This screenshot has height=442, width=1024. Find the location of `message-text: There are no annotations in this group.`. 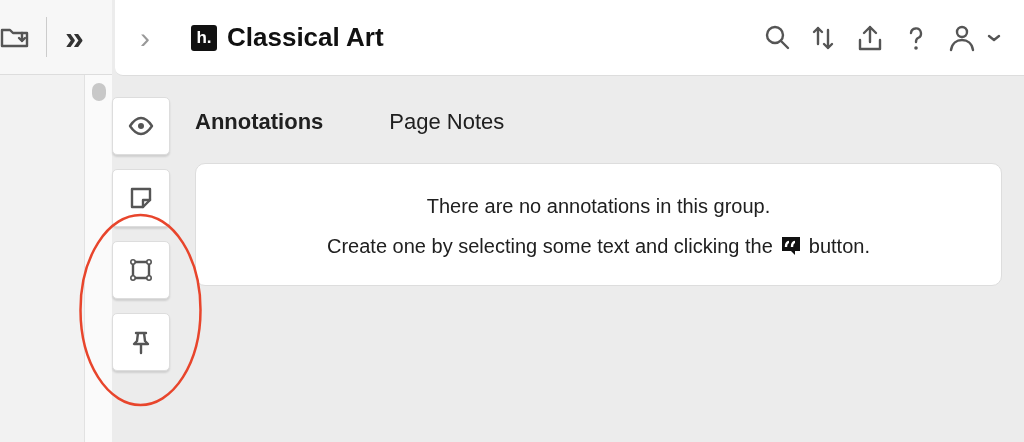

message-text: There are no annotations in this group. is located at coordinates (598, 206).